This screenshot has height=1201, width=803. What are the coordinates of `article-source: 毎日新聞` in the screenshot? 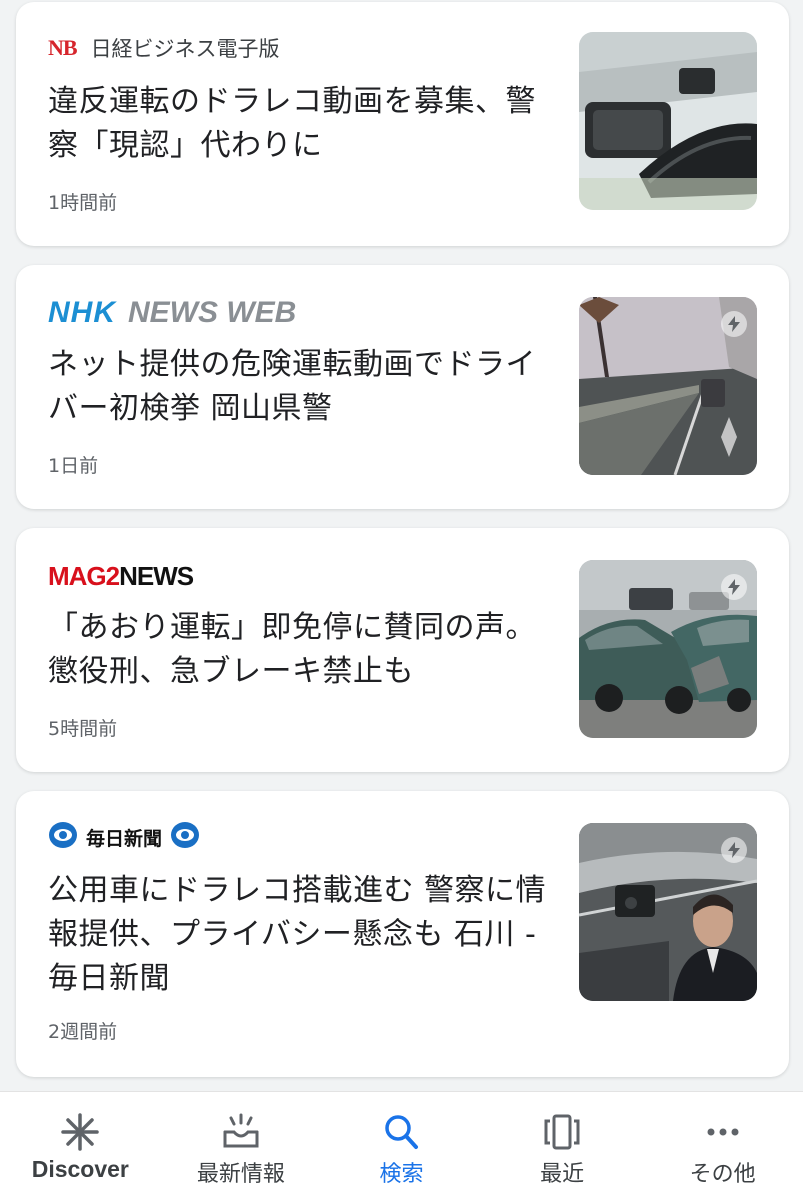 It's located at (124, 837).